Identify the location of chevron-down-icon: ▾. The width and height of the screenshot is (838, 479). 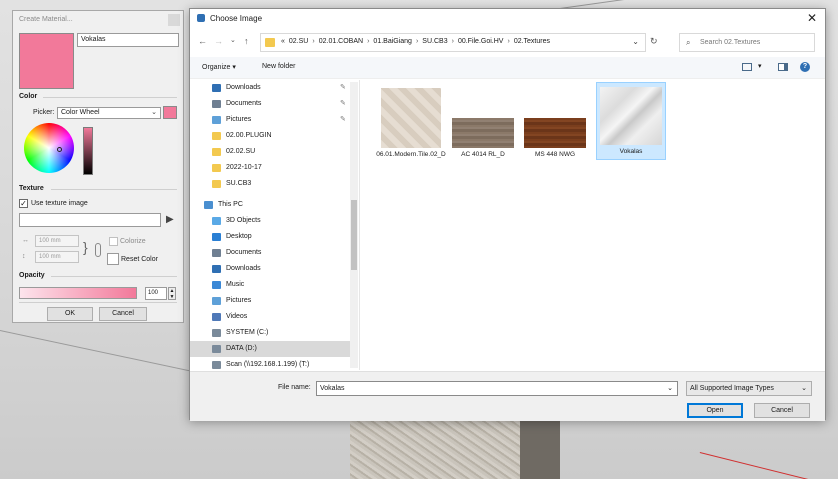
(760, 66).